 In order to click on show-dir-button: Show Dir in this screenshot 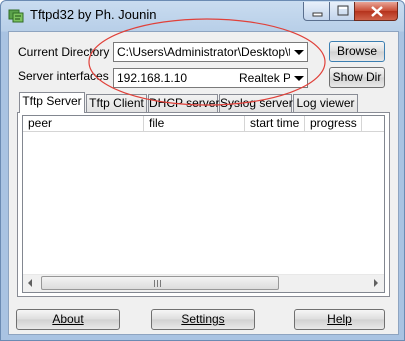, I will do `click(357, 77)`.